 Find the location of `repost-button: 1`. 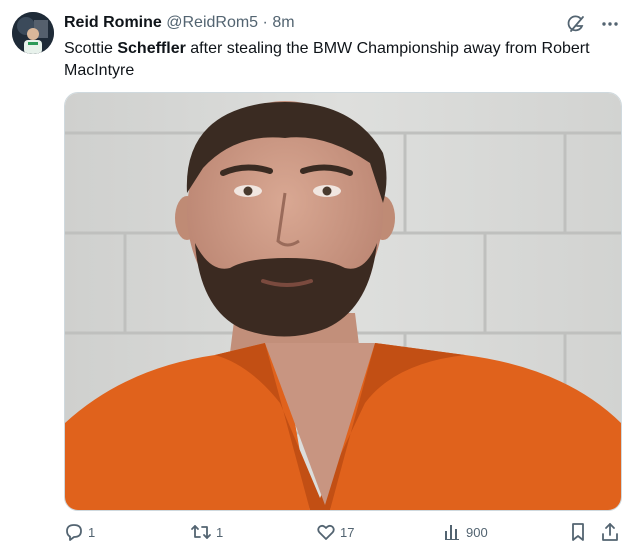

repost-button: 1 is located at coordinates (206, 532).